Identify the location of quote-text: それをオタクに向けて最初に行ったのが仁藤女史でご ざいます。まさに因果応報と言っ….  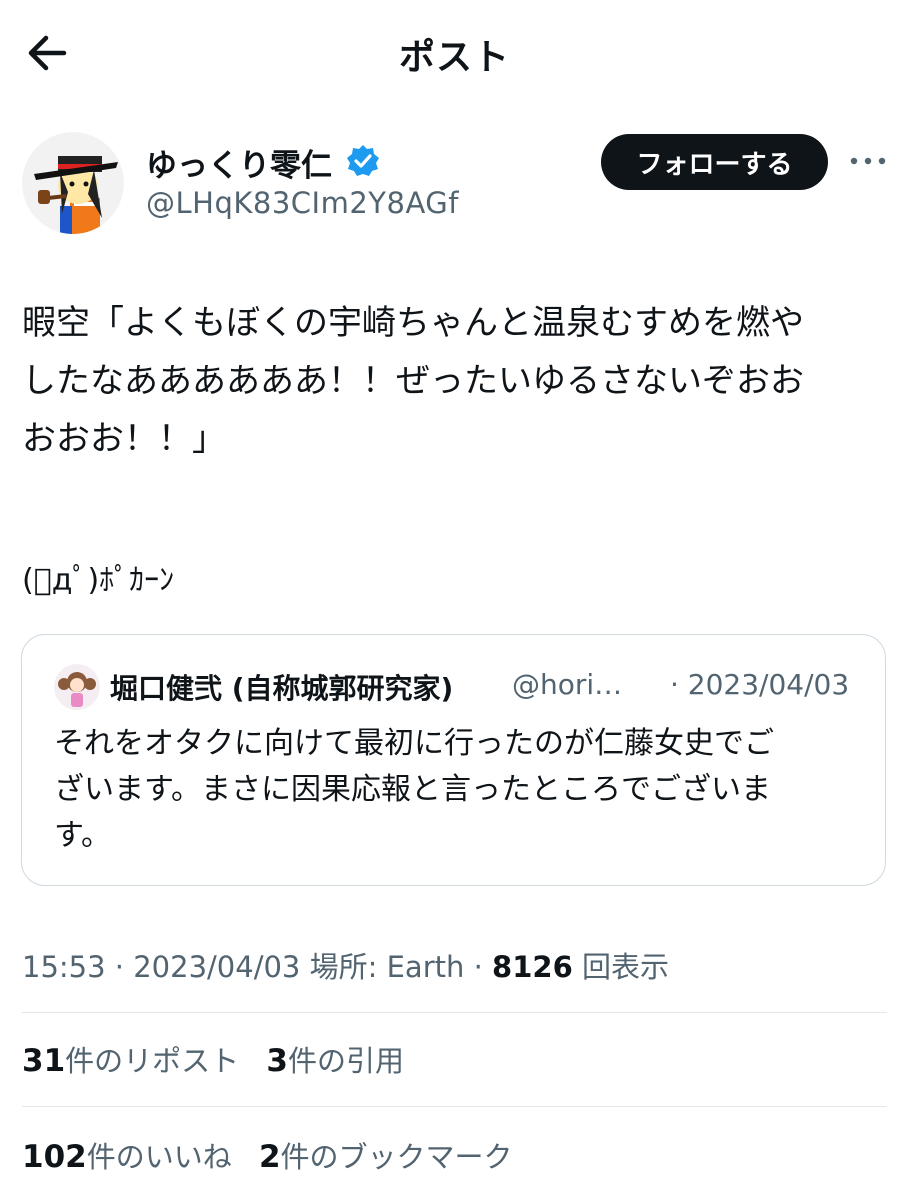
(464, 790).